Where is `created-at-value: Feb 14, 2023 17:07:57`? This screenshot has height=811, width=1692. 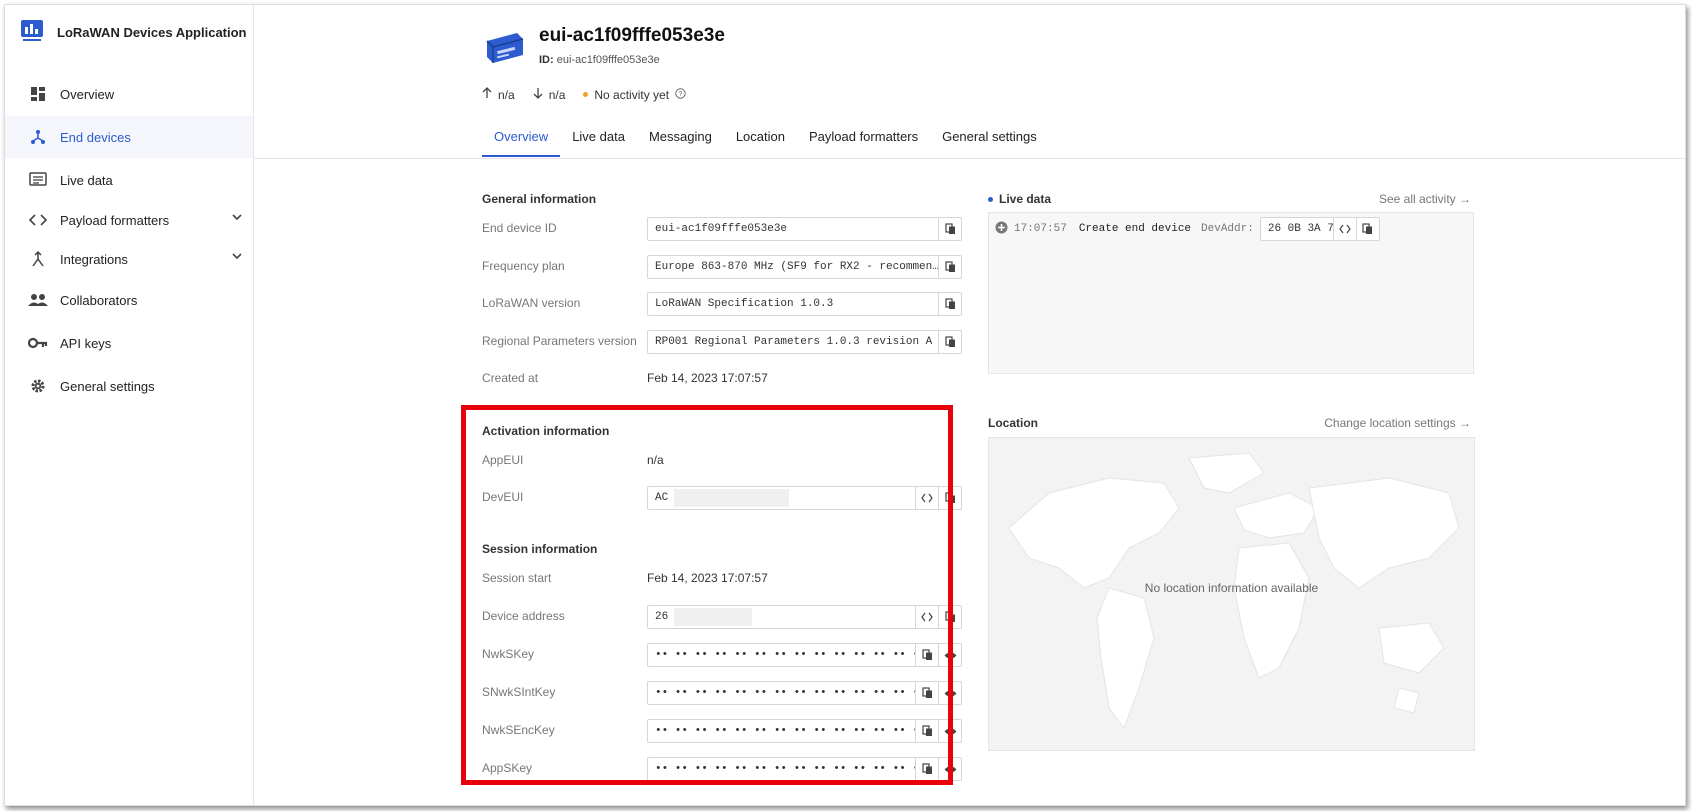 created-at-value: Feb 14, 2023 17:07:57 is located at coordinates (707, 378).